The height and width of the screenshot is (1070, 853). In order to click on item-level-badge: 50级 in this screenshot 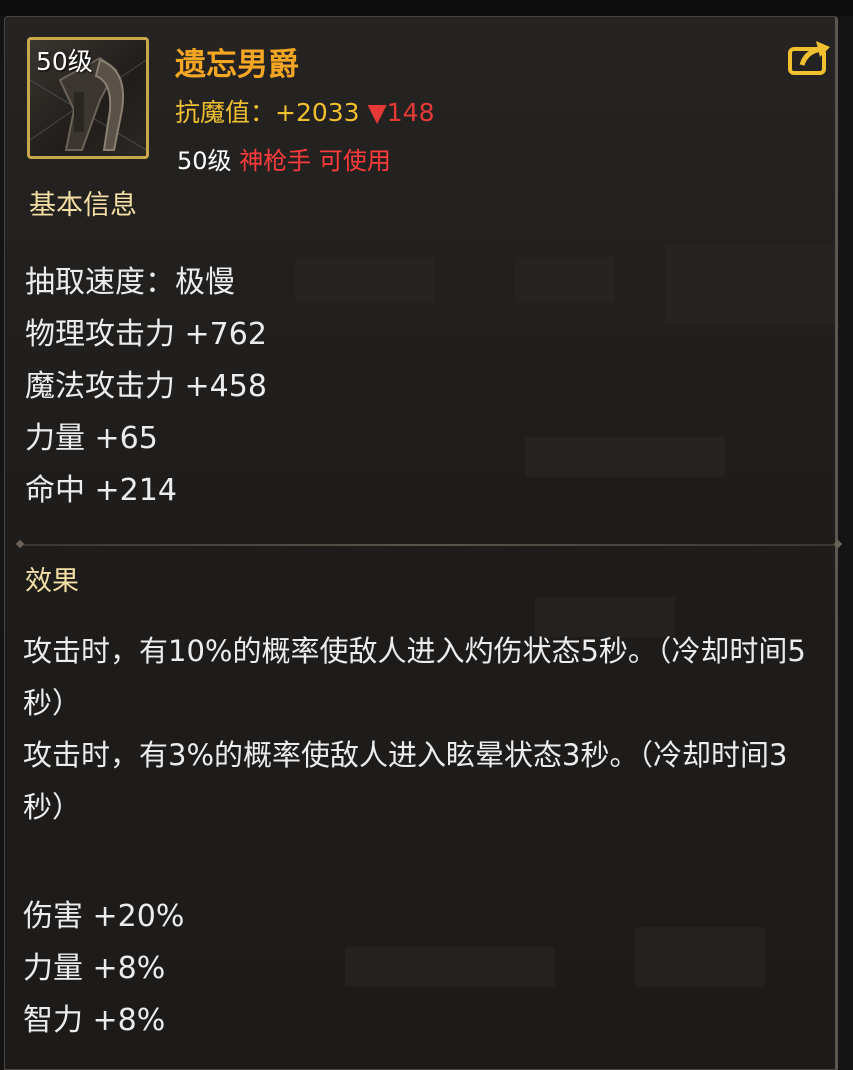, I will do `click(64, 61)`.